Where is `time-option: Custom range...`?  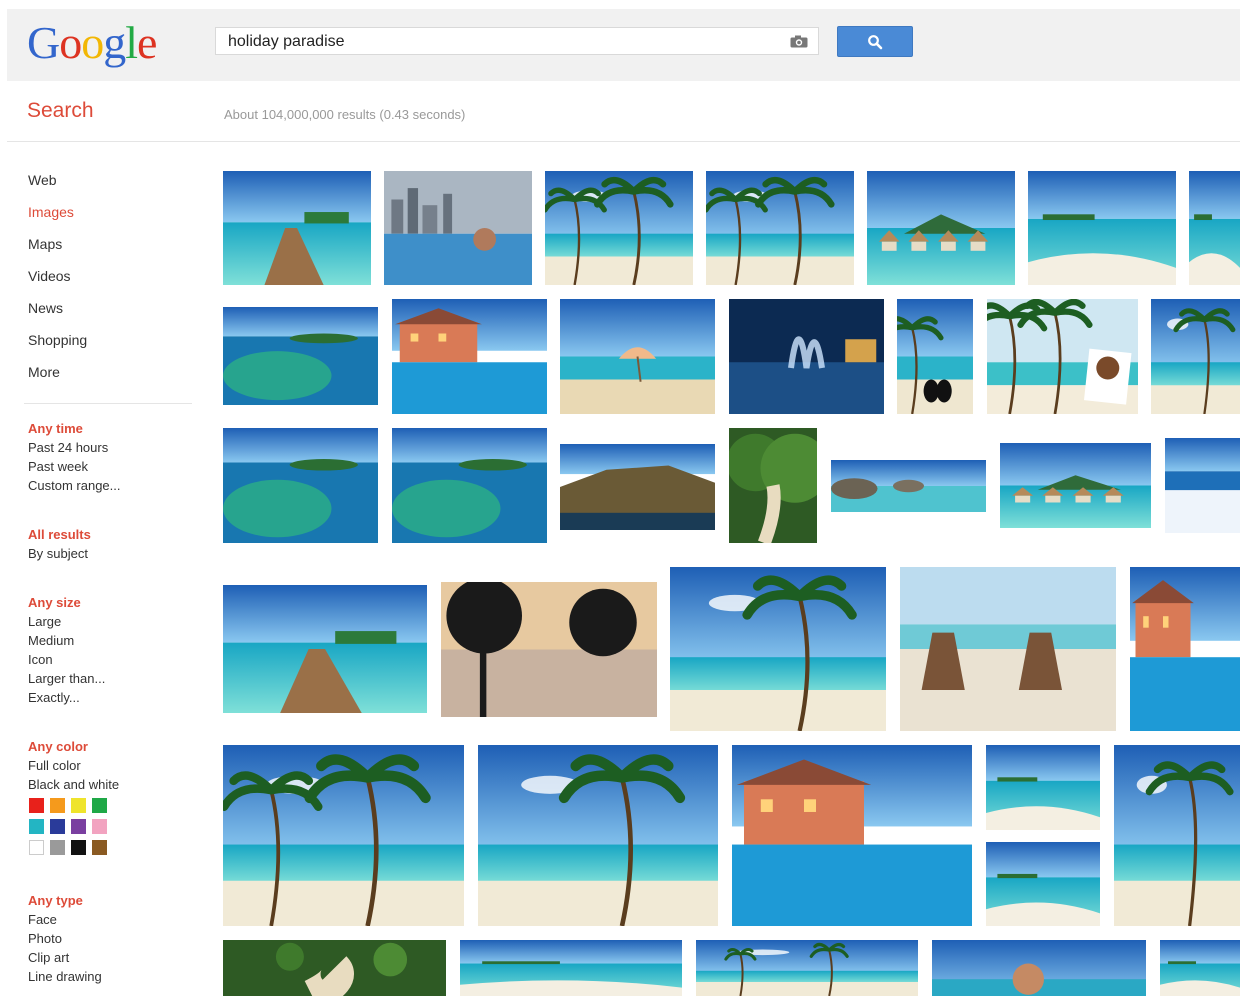 time-option: Custom range... is located at coordinates (74, 485).